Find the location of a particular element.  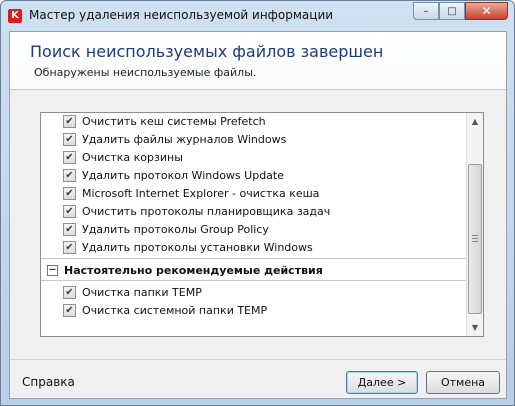

list-item: ✔ Очистить кеш системы Prefetch is located at coordinates (164, 121).